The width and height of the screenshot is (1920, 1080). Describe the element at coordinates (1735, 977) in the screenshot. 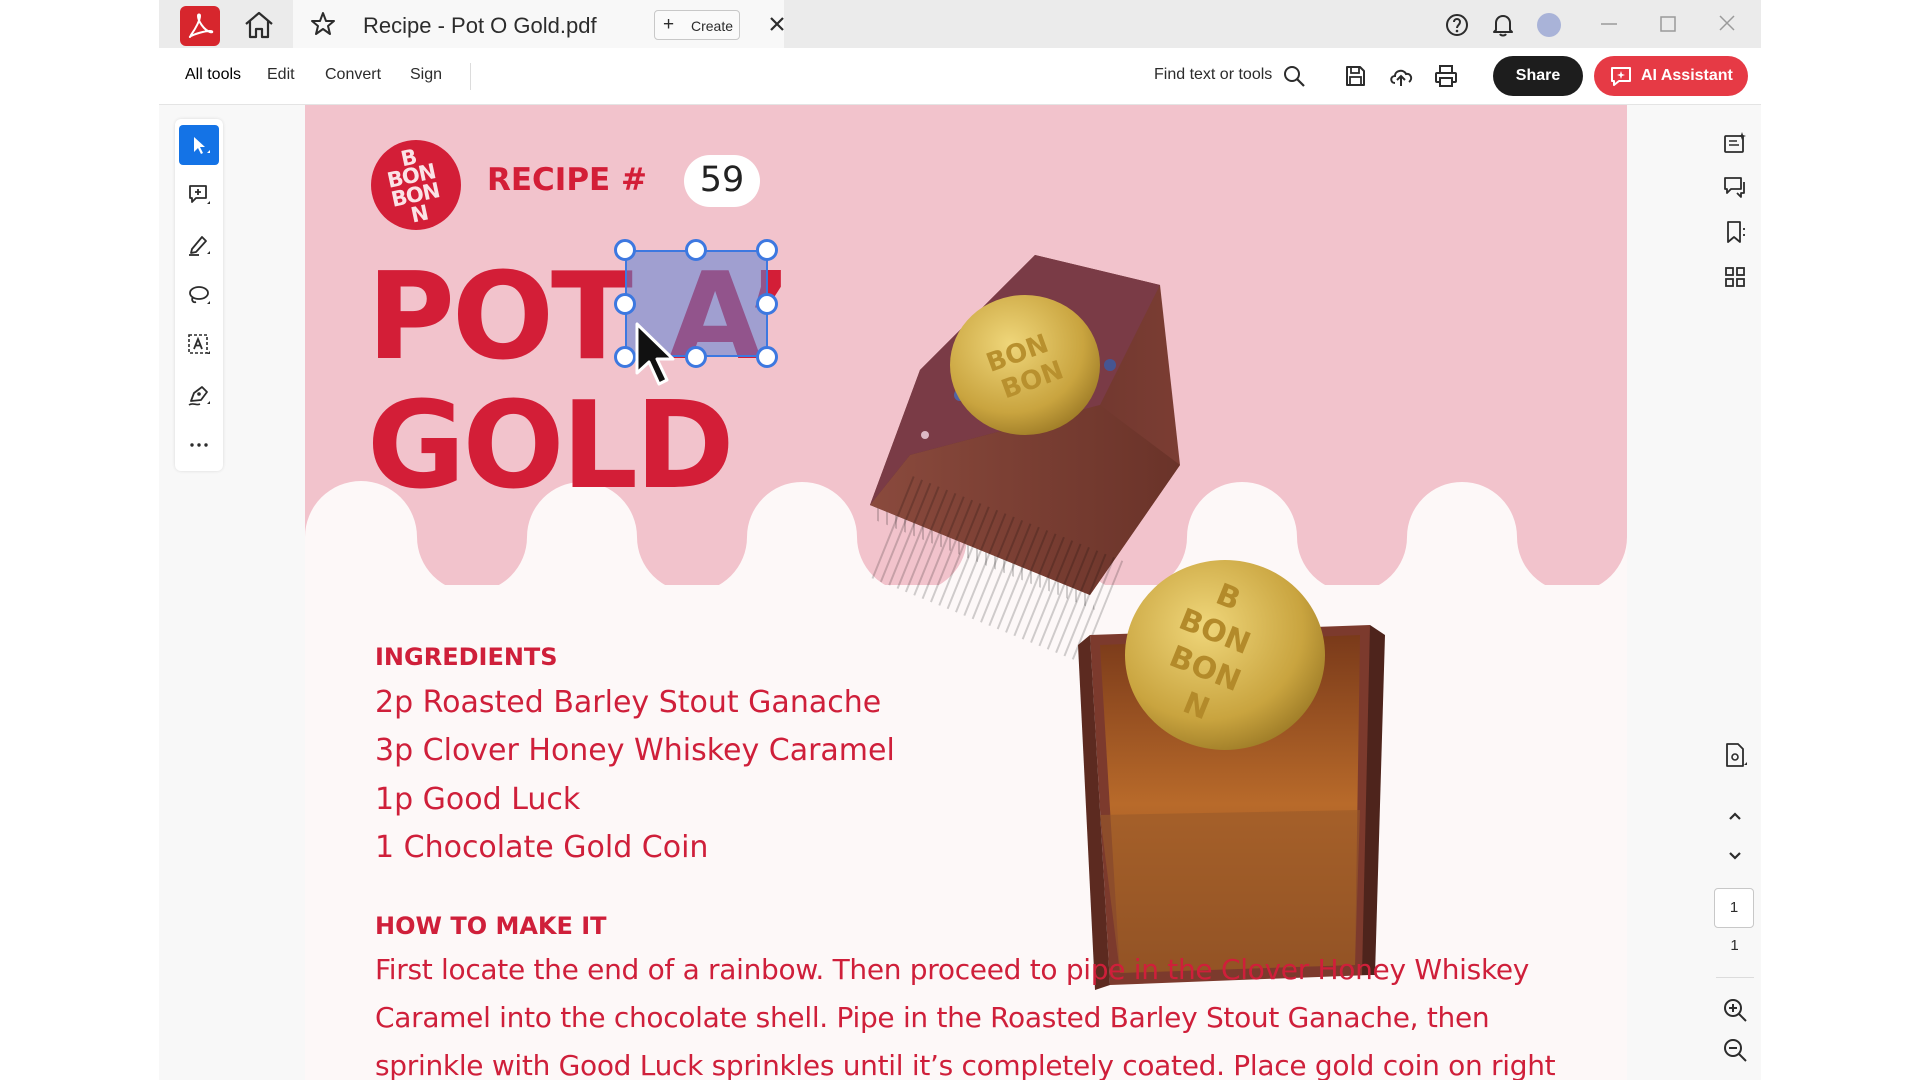

I see `rail-divider` at that location.